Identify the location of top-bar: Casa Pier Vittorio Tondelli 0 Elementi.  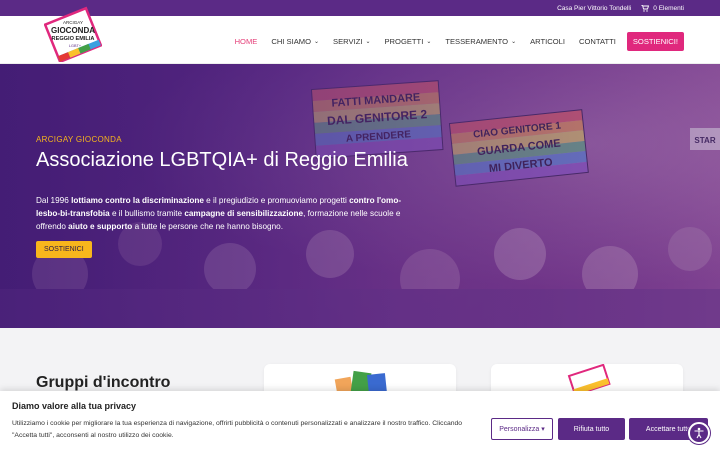
(360, 8).